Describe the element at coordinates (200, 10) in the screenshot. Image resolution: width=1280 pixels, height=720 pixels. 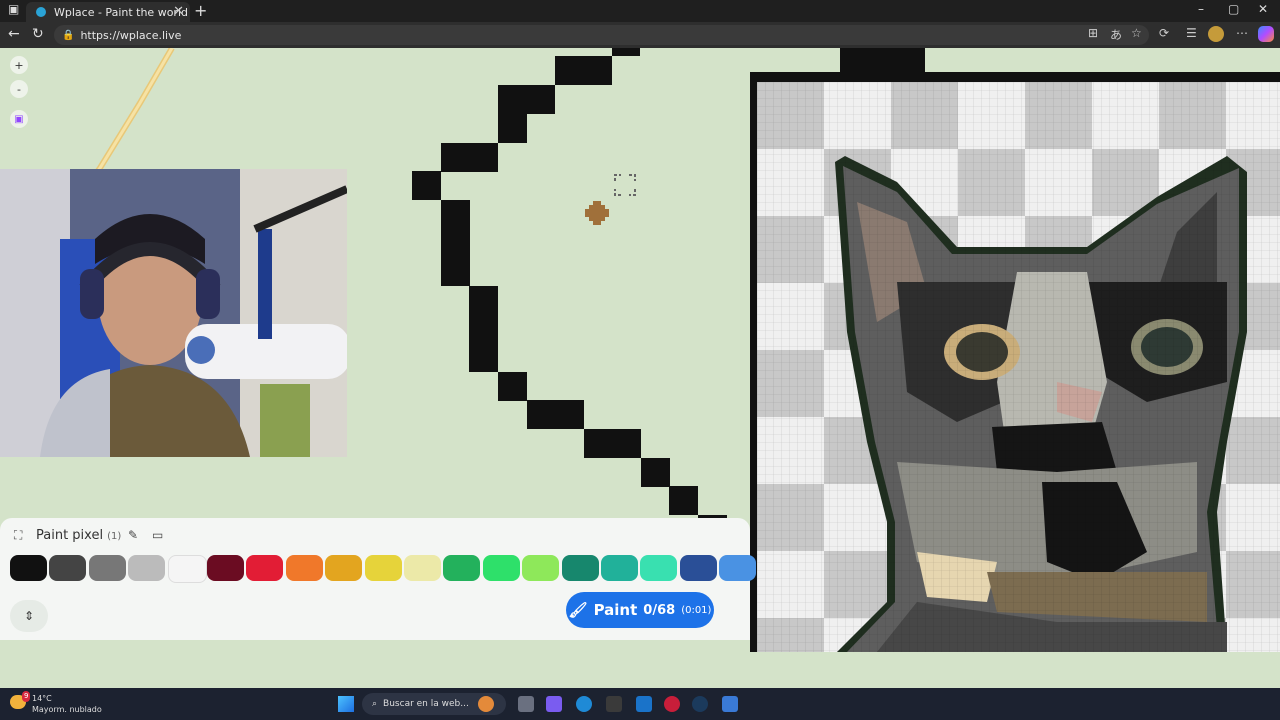
I see `new-tab-button: +` at that location.